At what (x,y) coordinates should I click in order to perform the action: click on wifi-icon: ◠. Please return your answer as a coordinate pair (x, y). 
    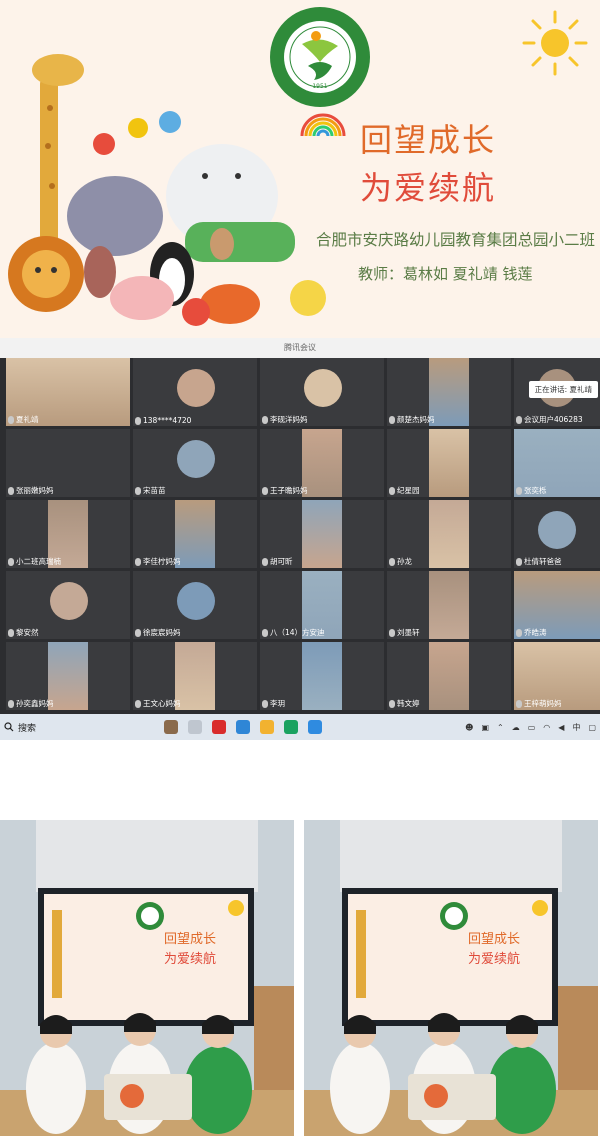
    Looking at the image, I should click on (546, 727).